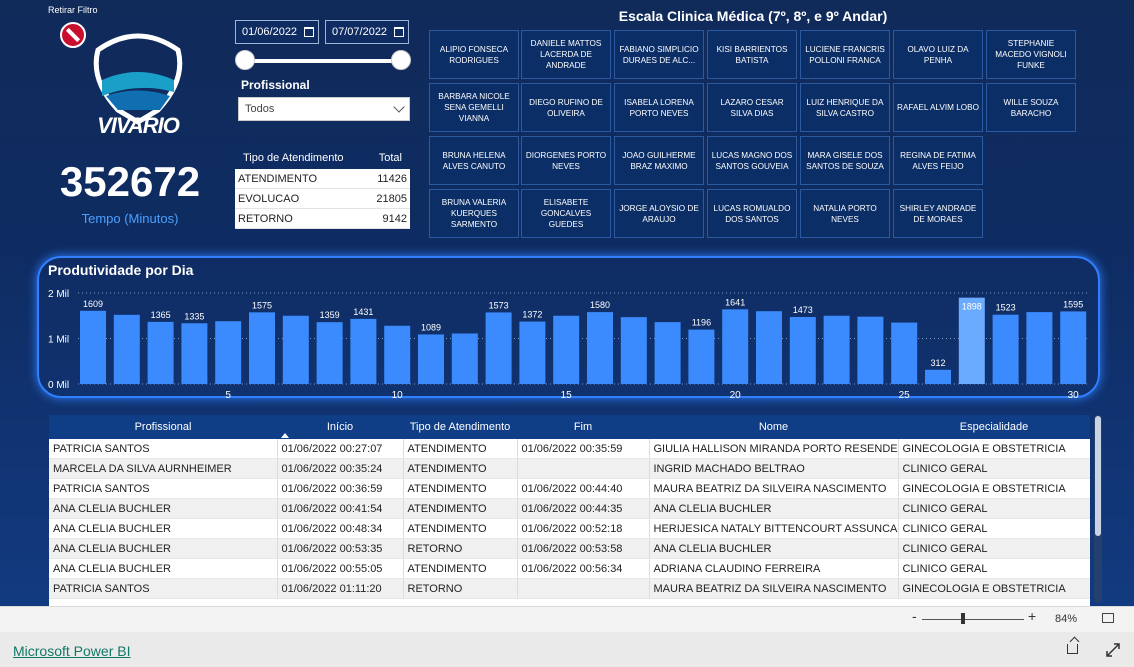 This screenshot has width=1134, height=667. Describe the element at coordinates (285, 435) in the screenshot. I see `sort-ascending-icon` at that location.